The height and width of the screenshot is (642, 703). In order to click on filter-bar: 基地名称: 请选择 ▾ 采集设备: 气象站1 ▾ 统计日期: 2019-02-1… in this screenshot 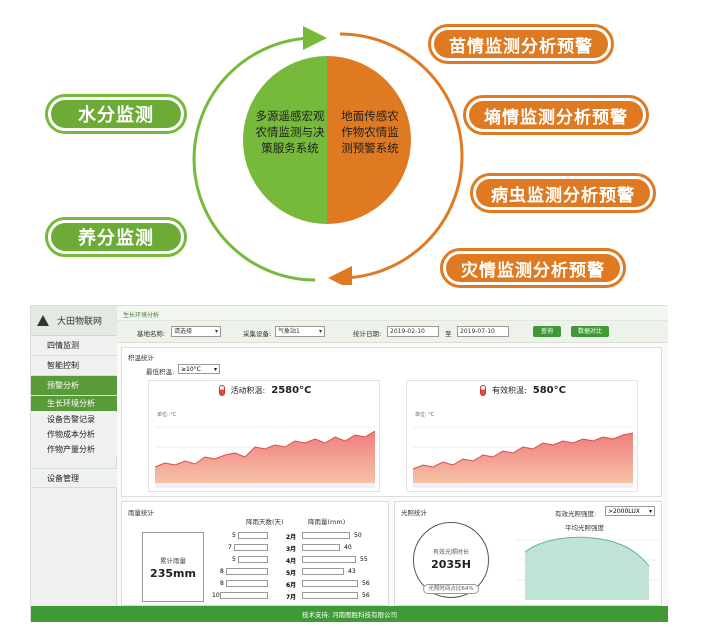, I will do `click(392, 332)`.